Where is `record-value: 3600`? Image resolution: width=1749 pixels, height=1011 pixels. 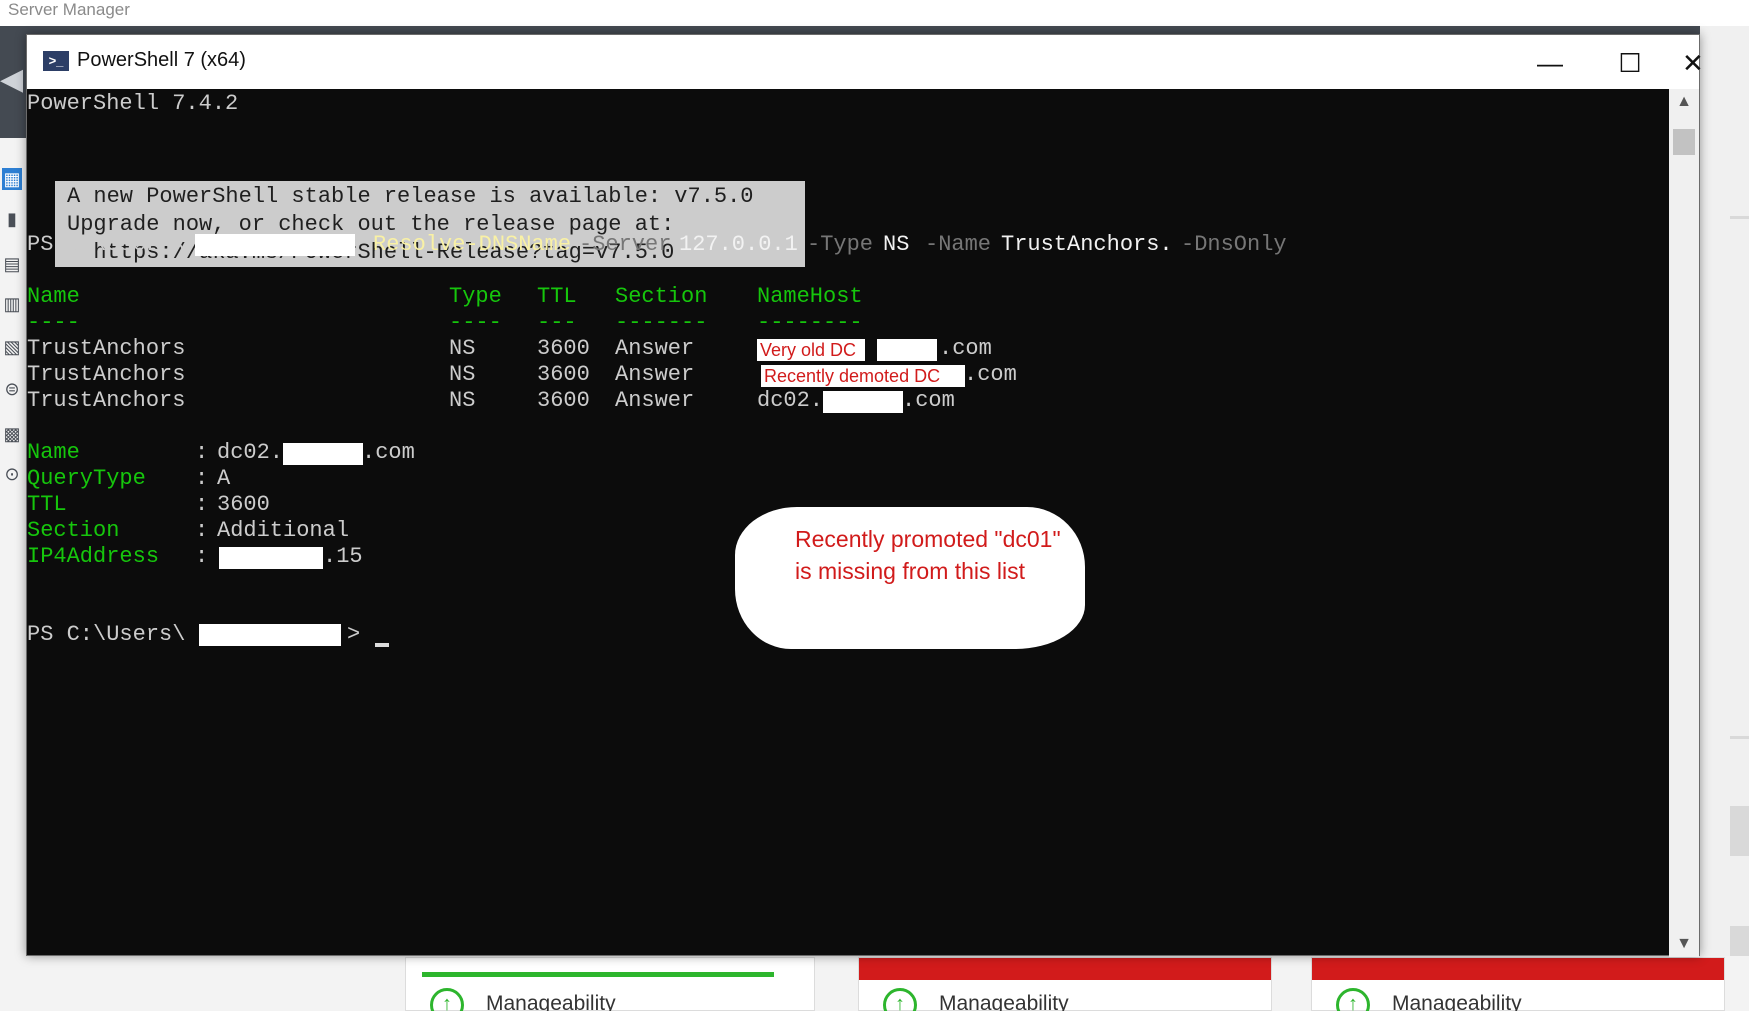 record-value: 3600 is located at coordinates (243, 504).